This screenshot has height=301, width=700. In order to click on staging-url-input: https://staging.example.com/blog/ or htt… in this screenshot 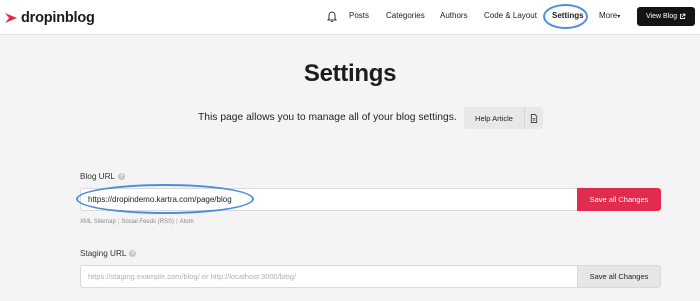, I will do `click(328, 276)`.